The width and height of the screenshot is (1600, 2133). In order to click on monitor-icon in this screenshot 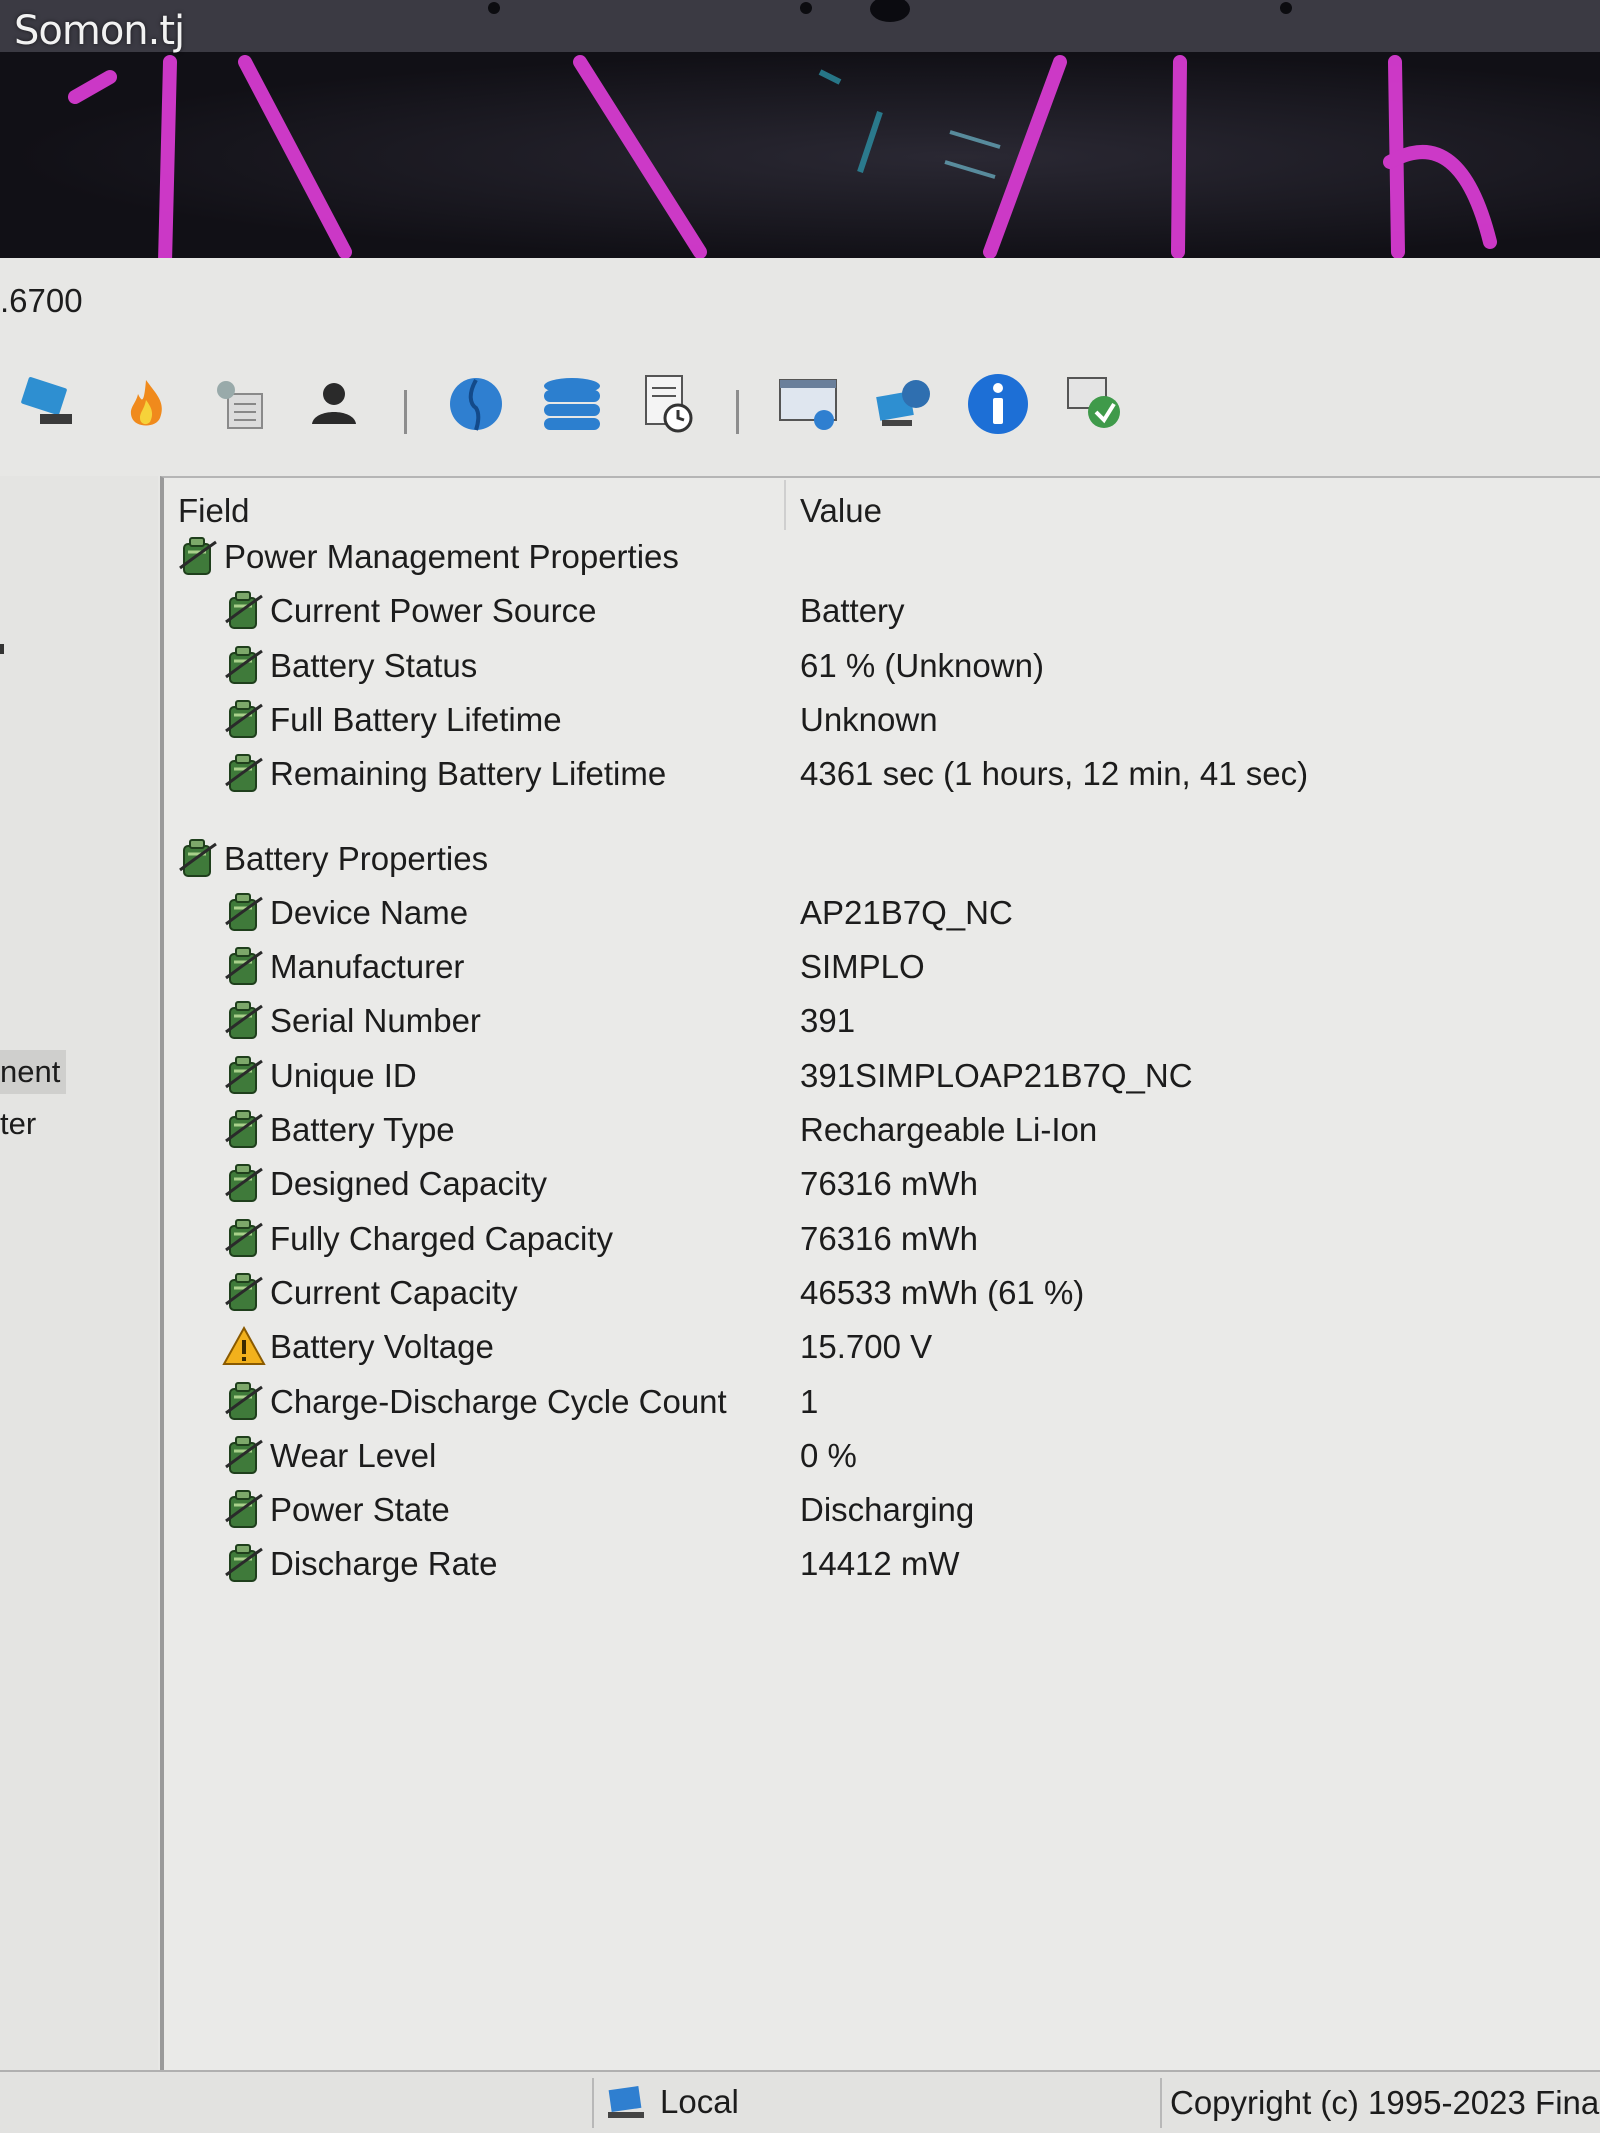, I will do `click(808, 404)`.